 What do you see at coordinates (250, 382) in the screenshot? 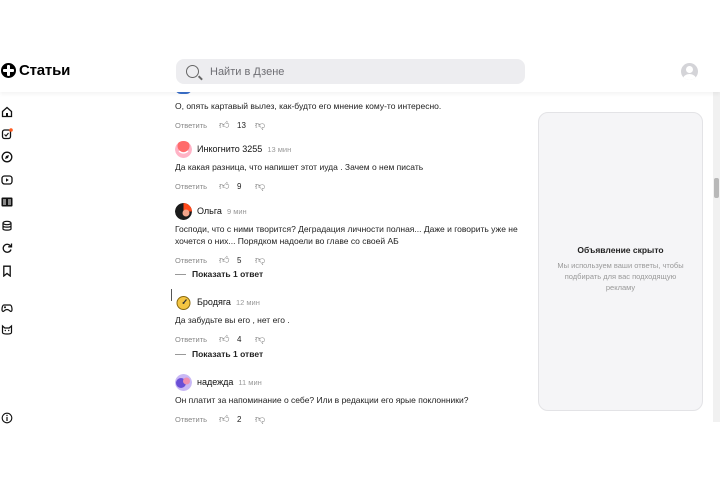
I see `comment-time: 11 мин` at bounding box center [250, 382].